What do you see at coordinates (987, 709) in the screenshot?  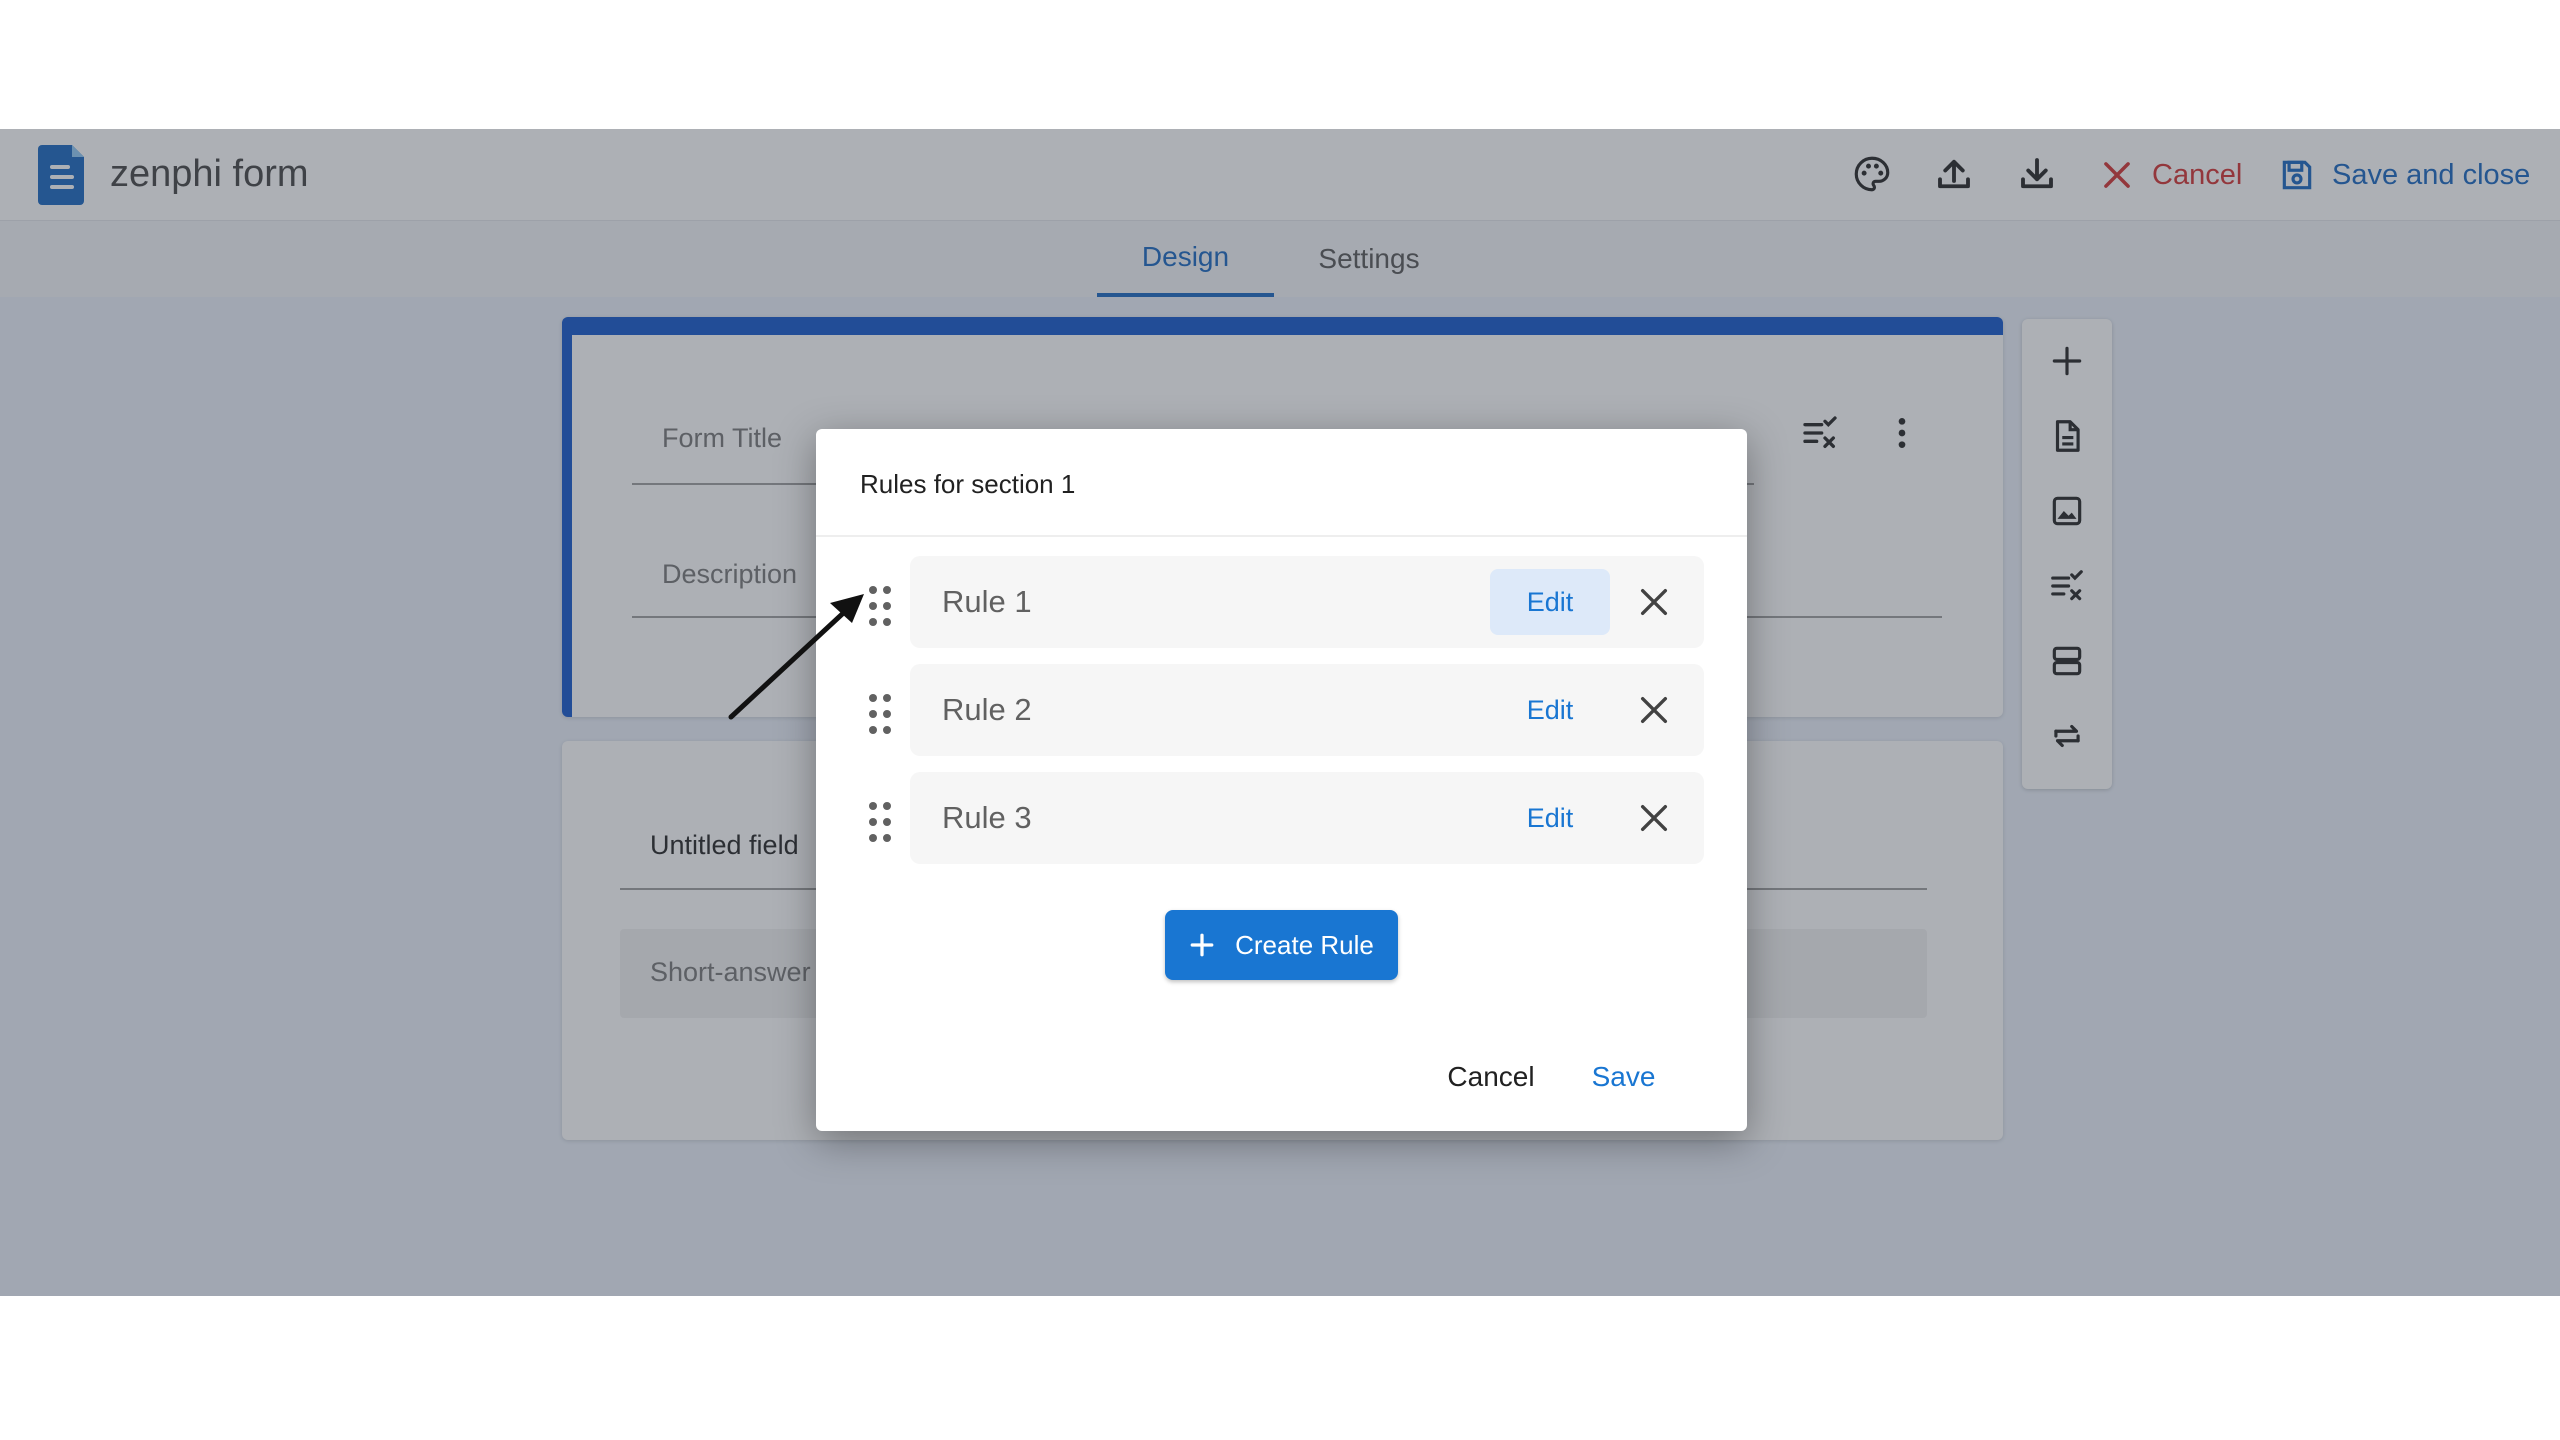 I see `rule-label: Rule 2` at bounding box center [987, 709].